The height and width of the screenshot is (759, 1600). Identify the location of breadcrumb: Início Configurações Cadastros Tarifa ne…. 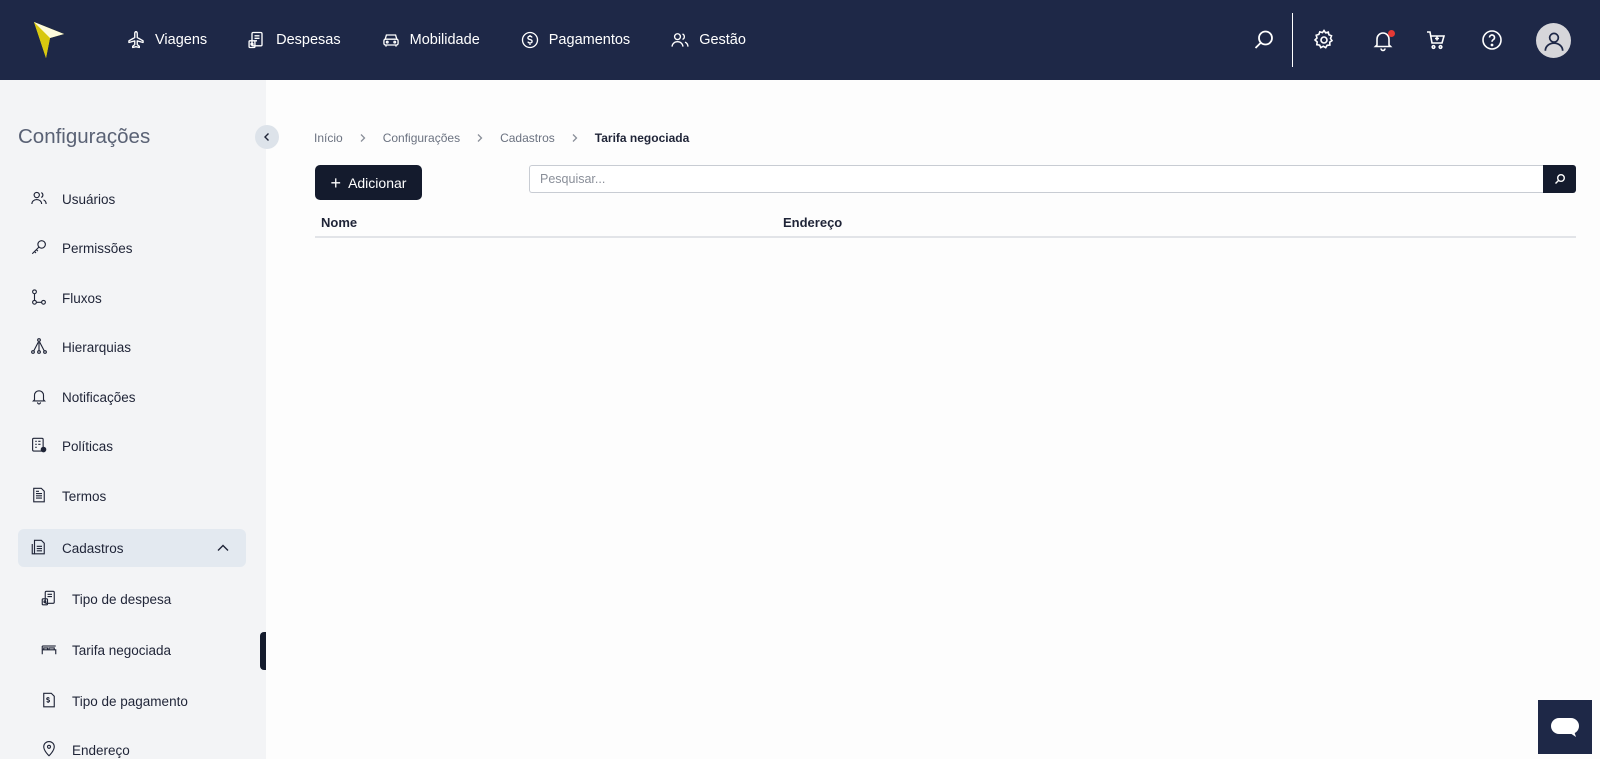
(501, 138).